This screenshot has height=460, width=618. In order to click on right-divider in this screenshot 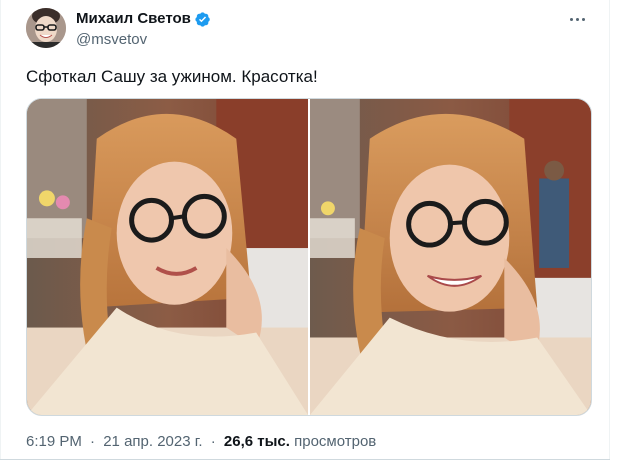, I will do `click(609, 230)`.